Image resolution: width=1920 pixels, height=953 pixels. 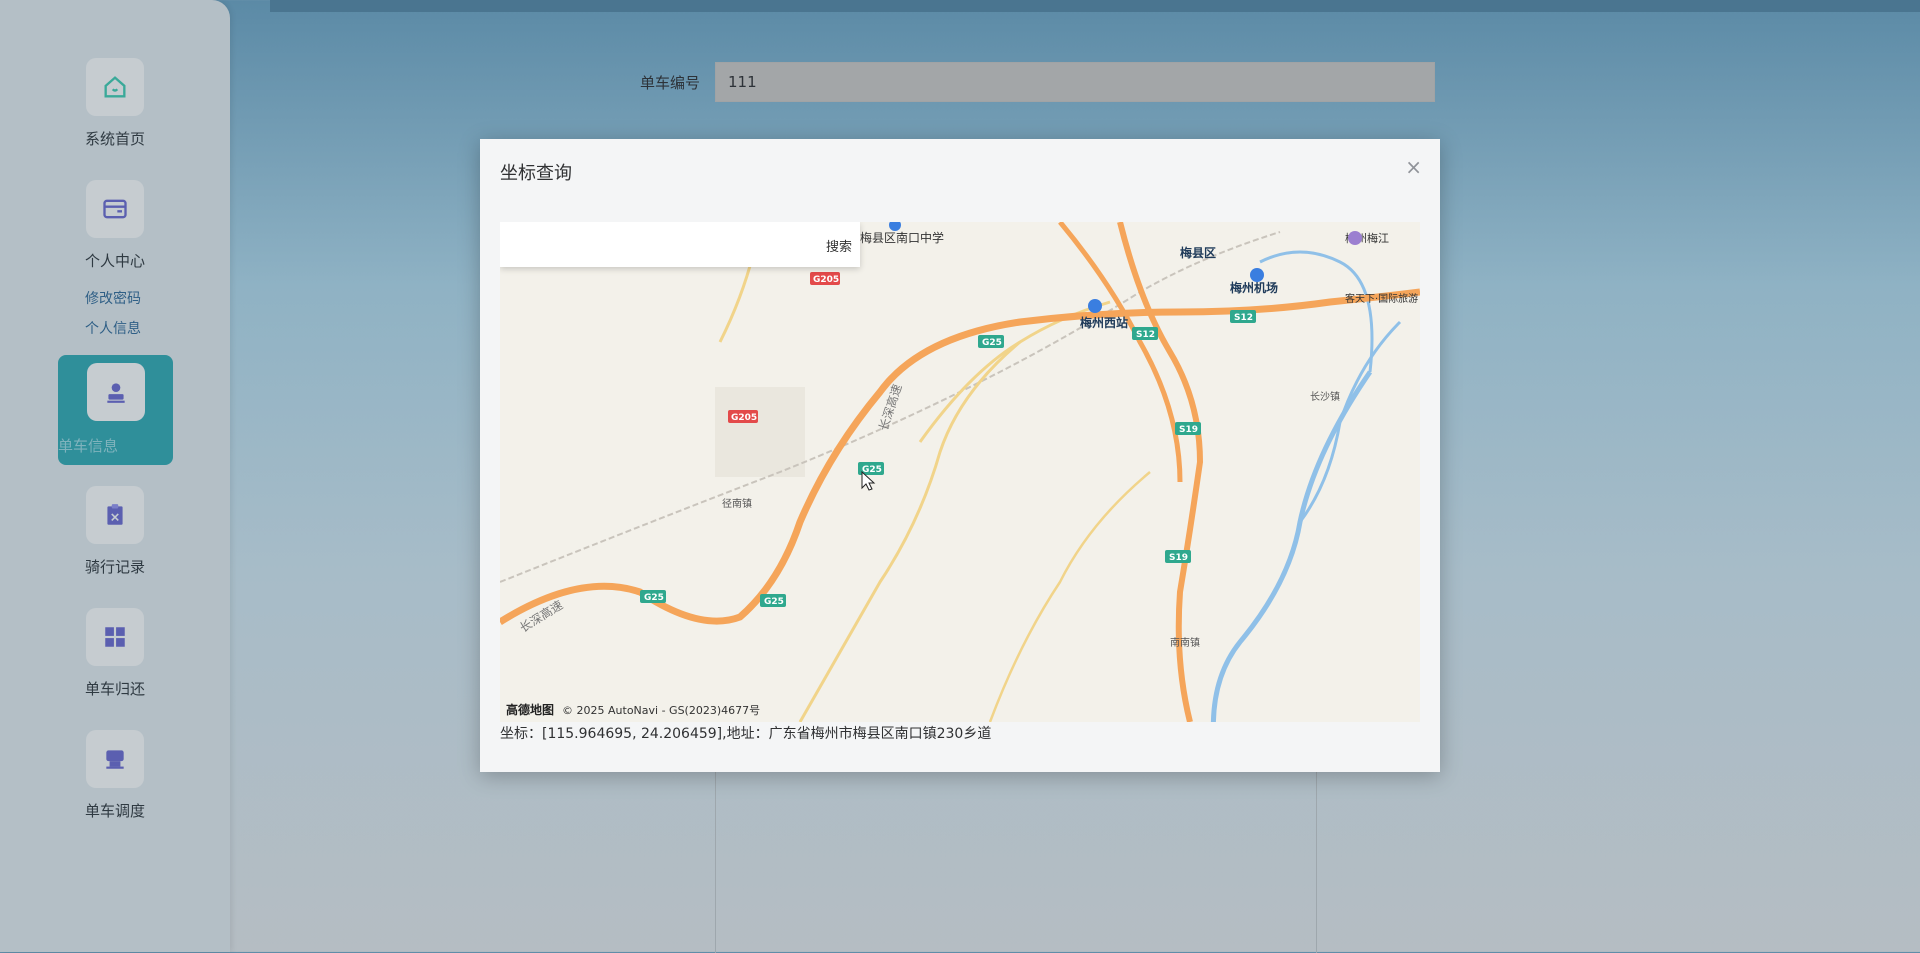 What do you see at coordinates (670, 83) in the screenshot?
I see `bike-no-label: 单车编号` at bounding box center [670, 83].